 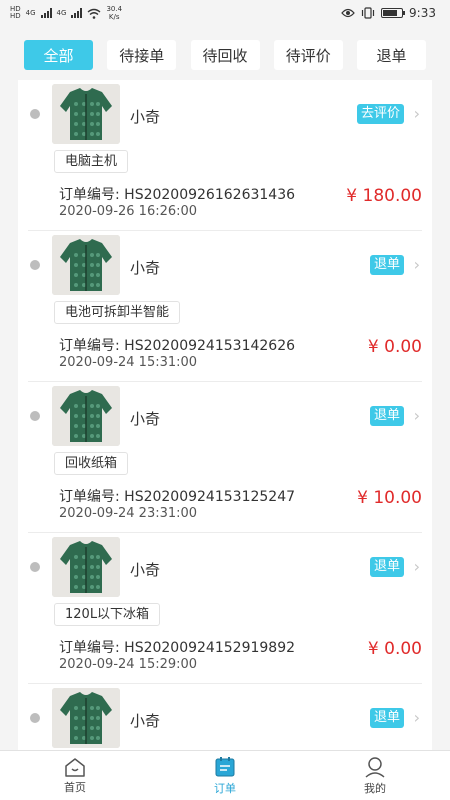 I want to click on tab-all: 全部, so click(x=58, y=55).